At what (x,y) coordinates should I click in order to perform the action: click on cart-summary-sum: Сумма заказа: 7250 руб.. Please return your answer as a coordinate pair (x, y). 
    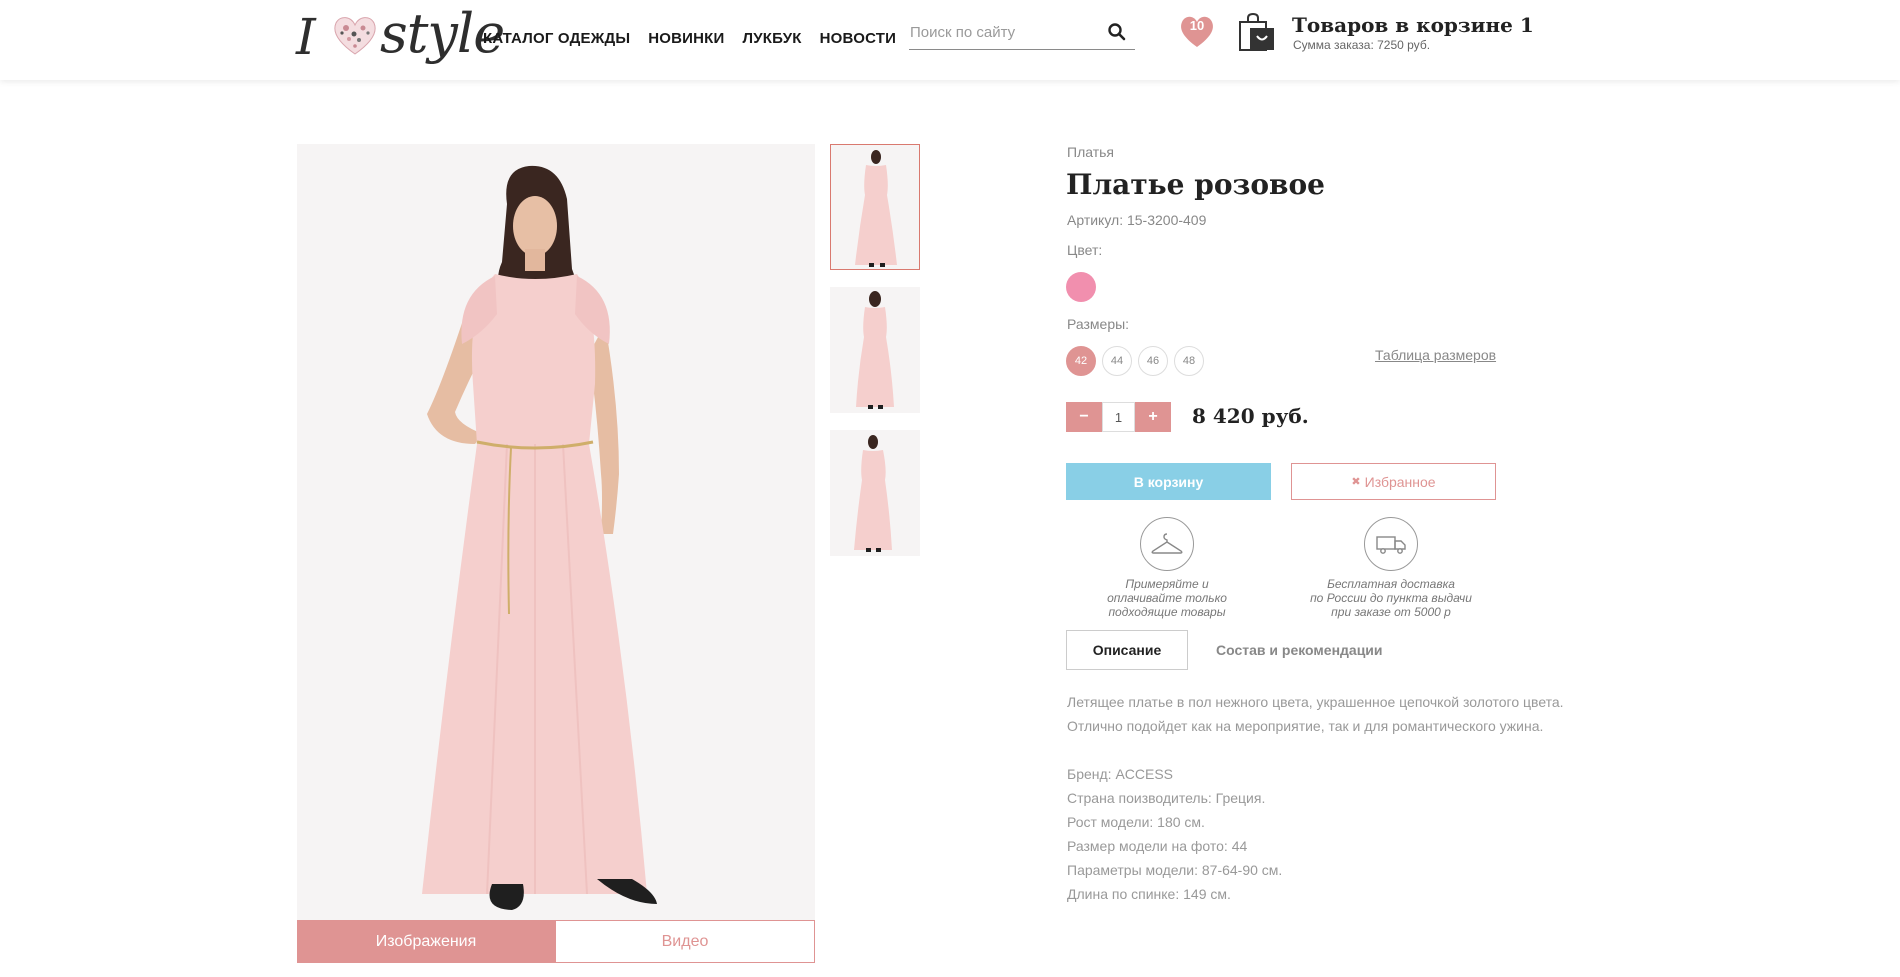
    Looking at the image, I should click on (1362, 45).